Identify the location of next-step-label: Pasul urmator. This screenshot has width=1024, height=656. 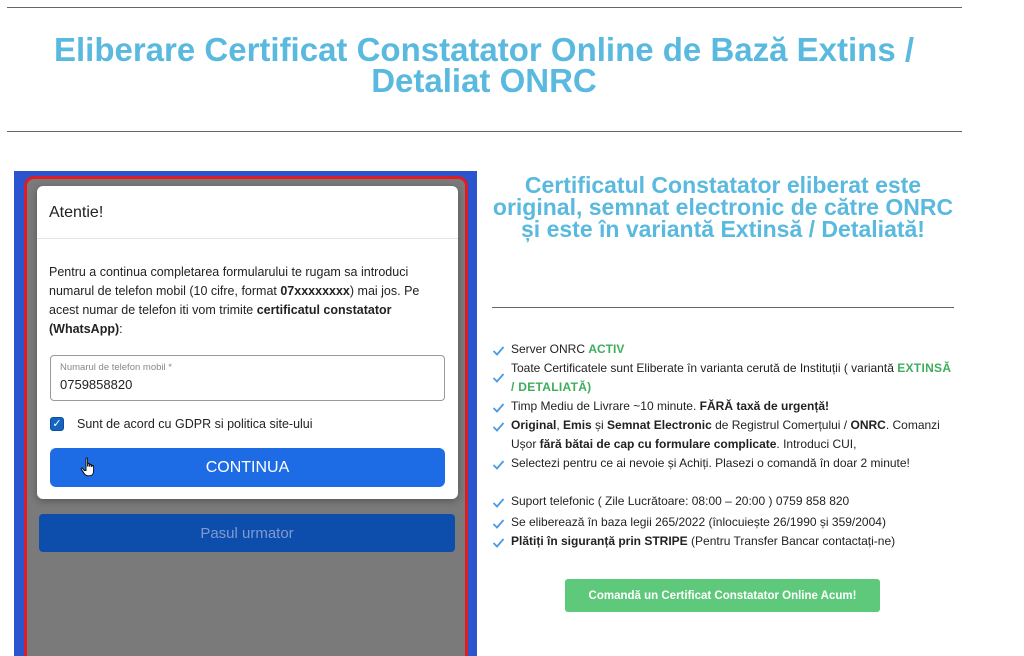
(247, 533).